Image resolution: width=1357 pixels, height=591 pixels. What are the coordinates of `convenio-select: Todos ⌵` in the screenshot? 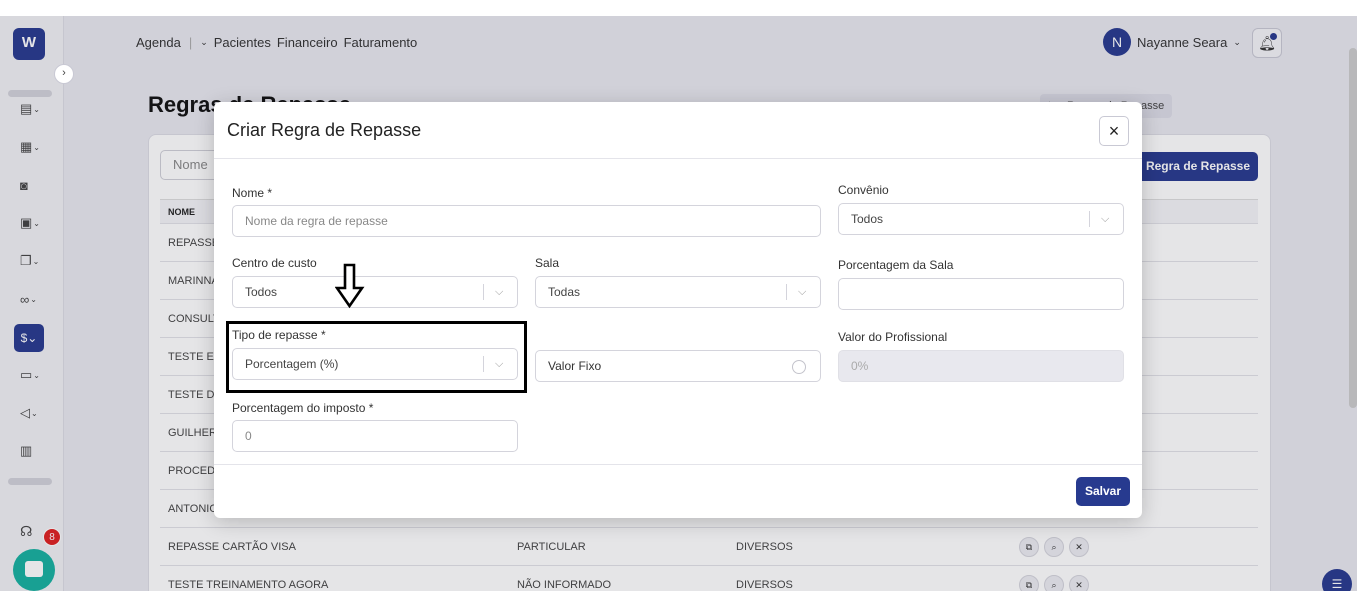 It's located at (981, 219).